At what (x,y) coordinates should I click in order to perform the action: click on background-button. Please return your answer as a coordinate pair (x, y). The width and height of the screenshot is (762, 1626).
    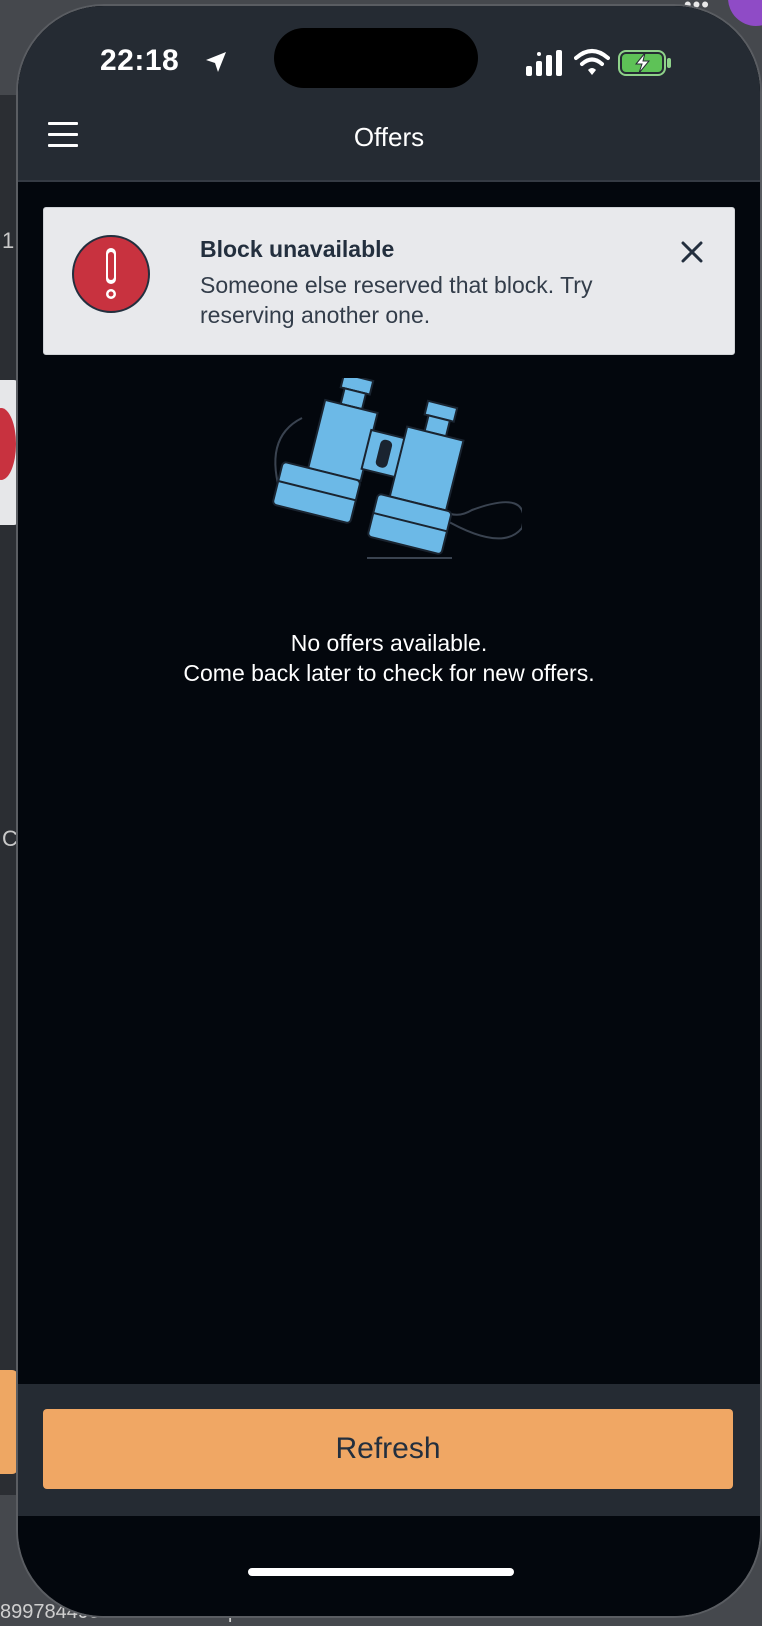
    Looking at the image, I should click on (9, 1422).